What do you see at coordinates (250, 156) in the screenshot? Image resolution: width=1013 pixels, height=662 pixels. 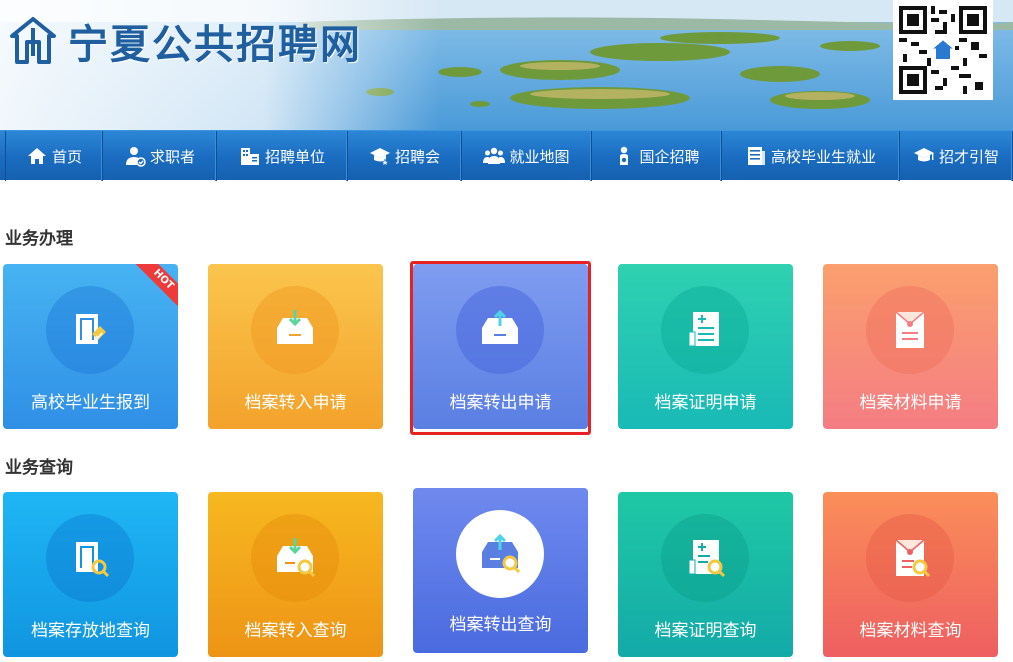 I see `company-building-icon` at bounding box center [250, 156].